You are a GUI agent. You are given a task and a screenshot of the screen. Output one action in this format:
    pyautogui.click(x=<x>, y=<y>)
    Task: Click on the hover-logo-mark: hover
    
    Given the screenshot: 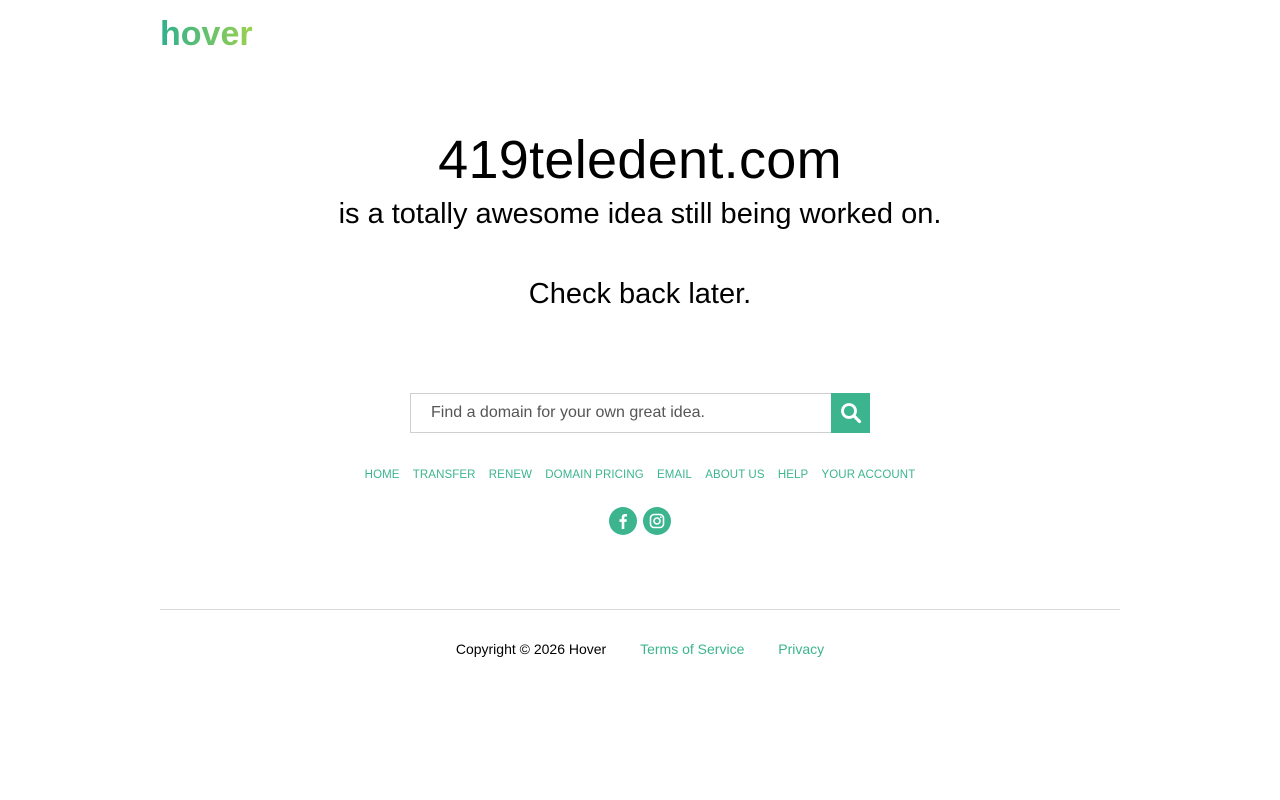 What is the action you would take?
    pyautogui.click(x=206, y=34)
    